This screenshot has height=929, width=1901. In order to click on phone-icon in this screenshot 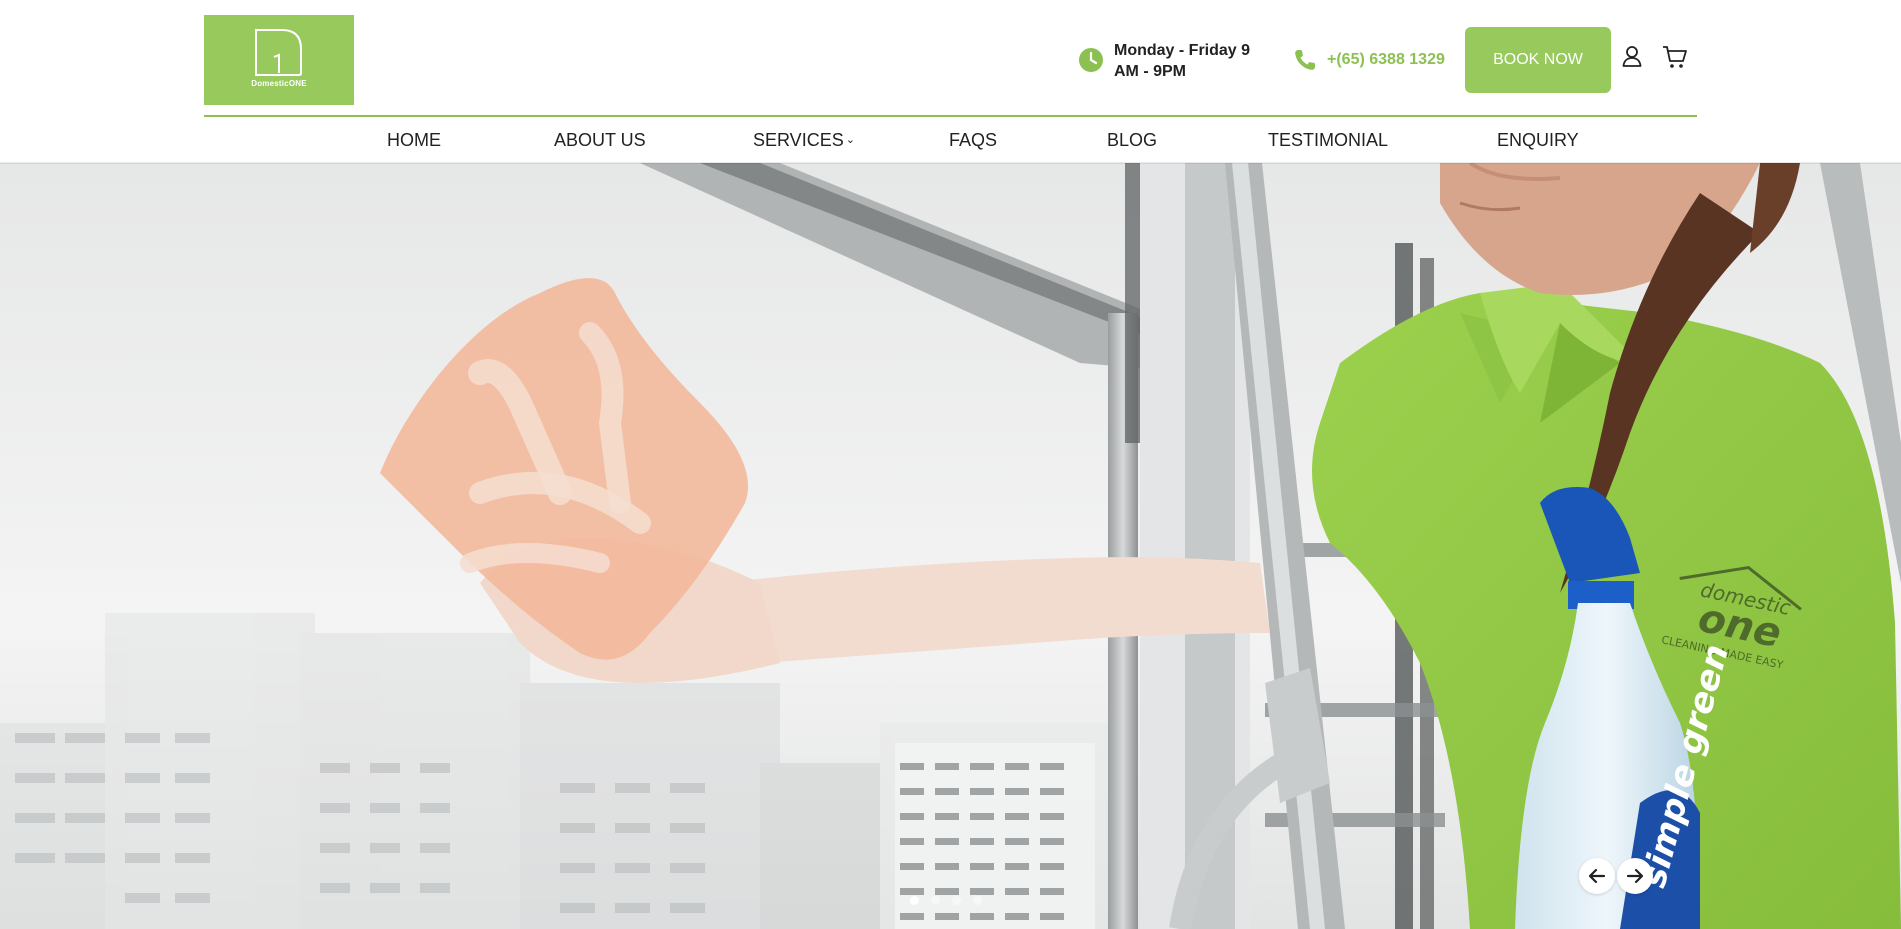, I will do `click(1305, 60)`.